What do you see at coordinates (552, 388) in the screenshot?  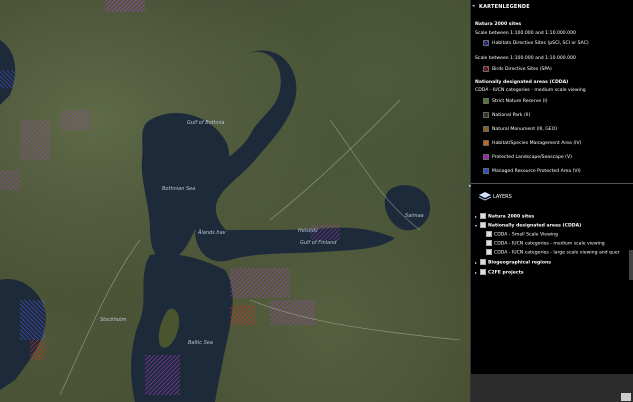 I see `status-bar` at bounding box center [552, 388].